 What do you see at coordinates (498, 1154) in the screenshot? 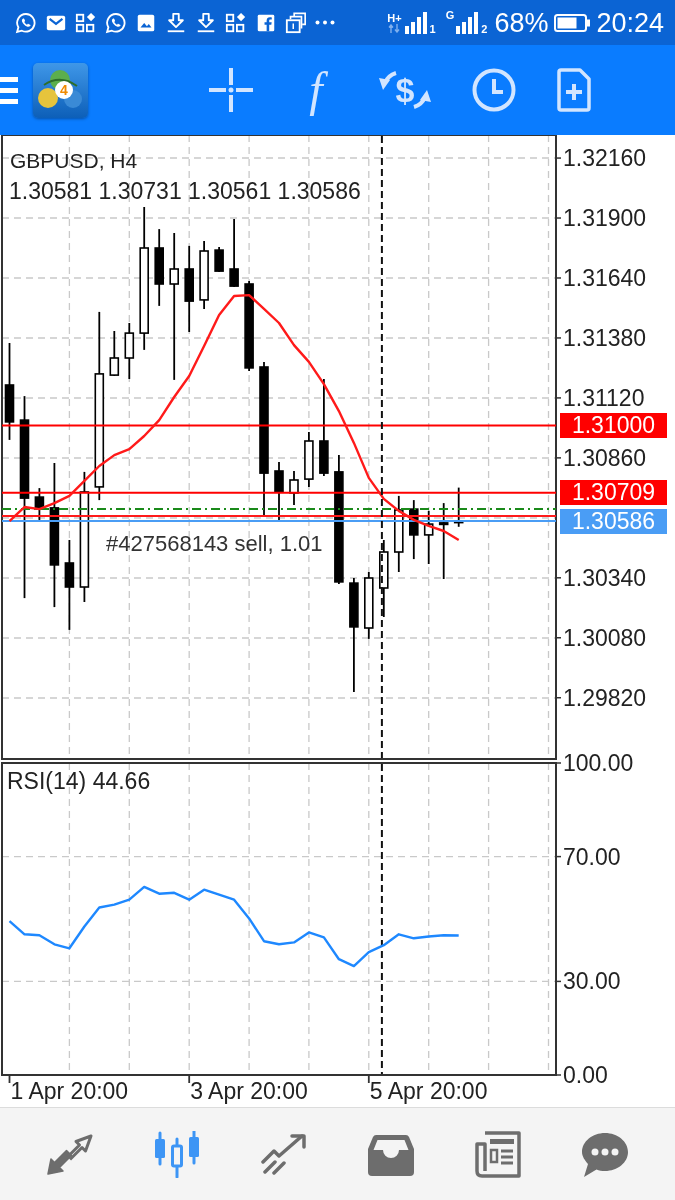
I see `newspaper-icon` at bounding box center [498, 1154].